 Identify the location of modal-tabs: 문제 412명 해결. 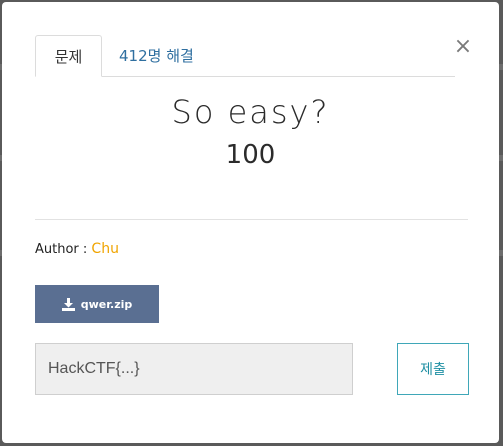
(245, 56).